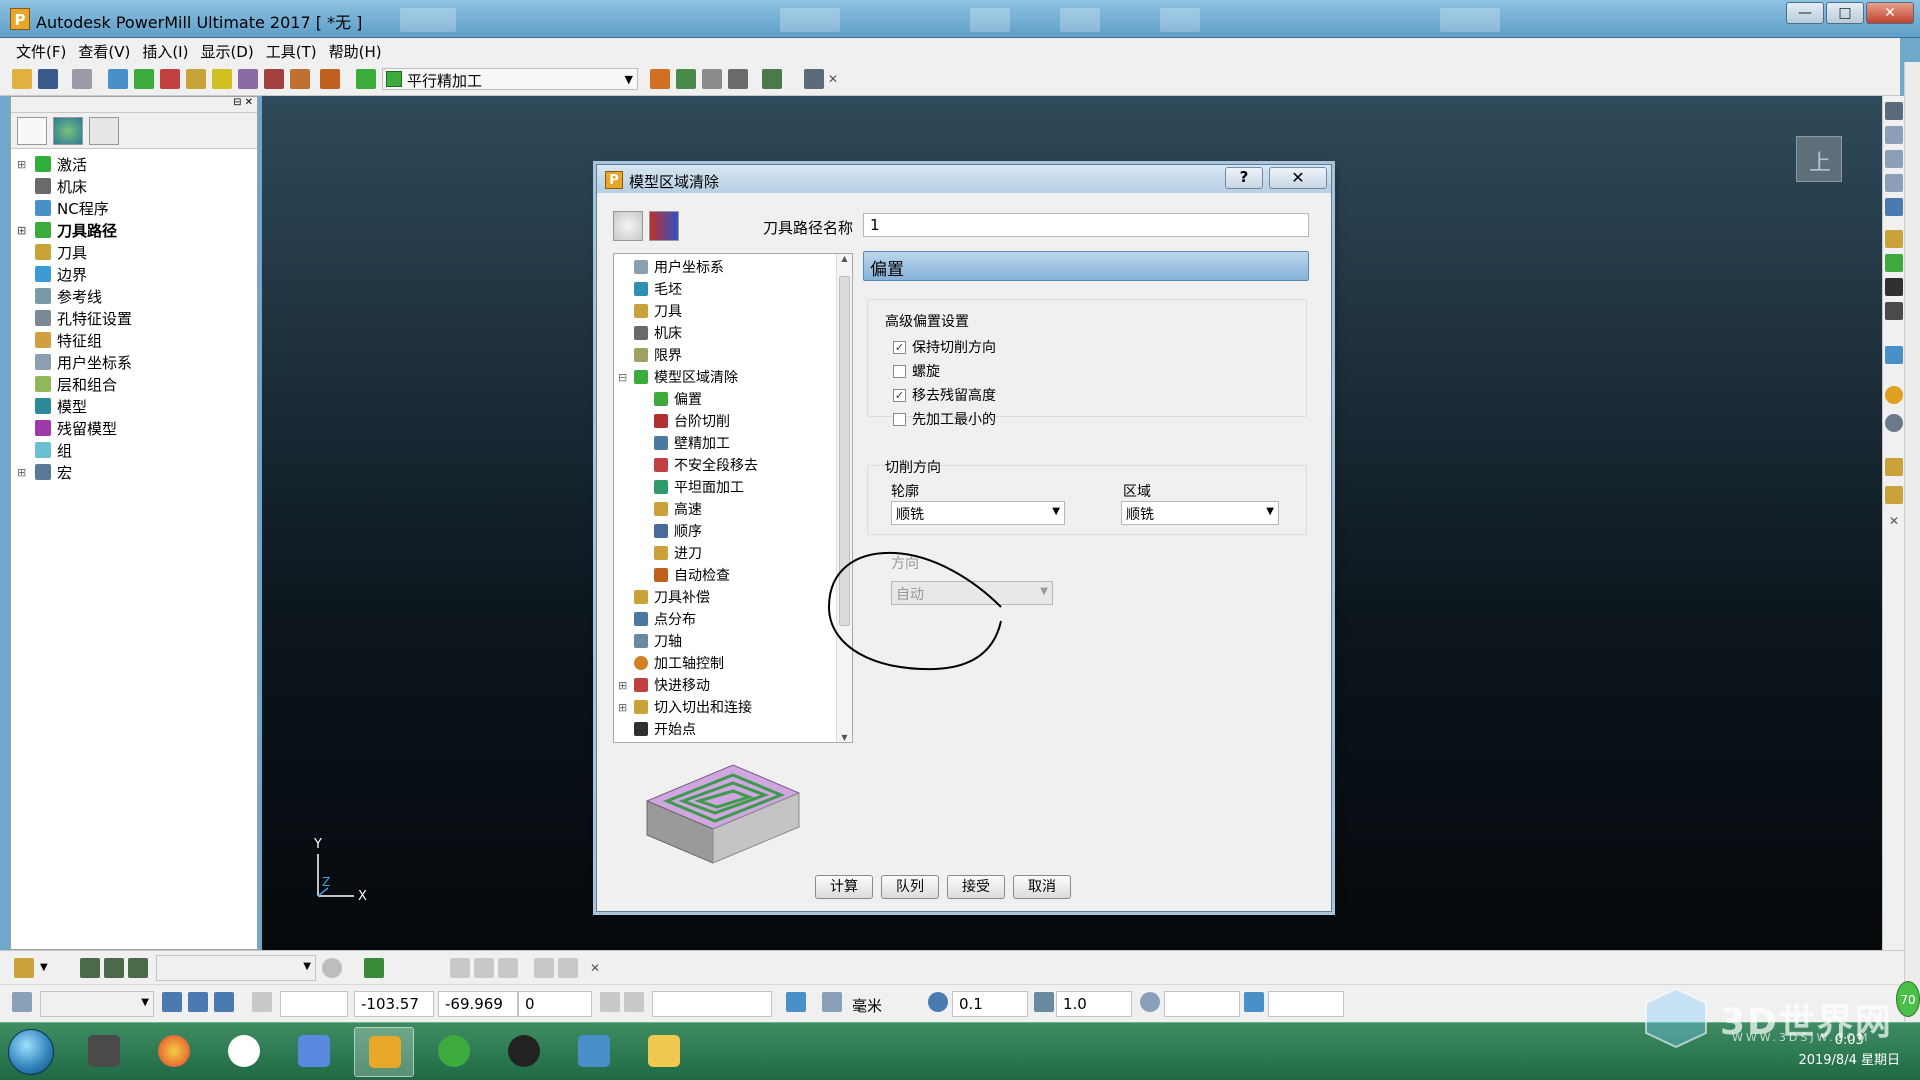  What do you see at coordinates (24, 968) in the screenshot?
I see `tool-select-icon` at bounding box center [24, 968].